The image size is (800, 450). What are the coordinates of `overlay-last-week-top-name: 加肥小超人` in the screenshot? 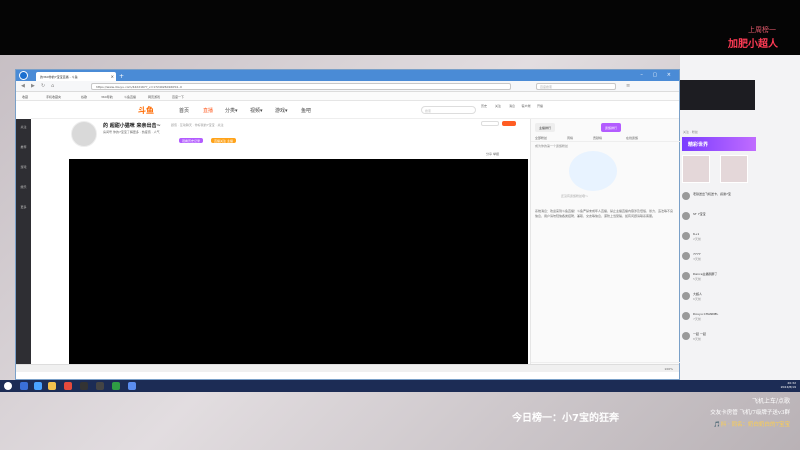 It's located at (753, 44).